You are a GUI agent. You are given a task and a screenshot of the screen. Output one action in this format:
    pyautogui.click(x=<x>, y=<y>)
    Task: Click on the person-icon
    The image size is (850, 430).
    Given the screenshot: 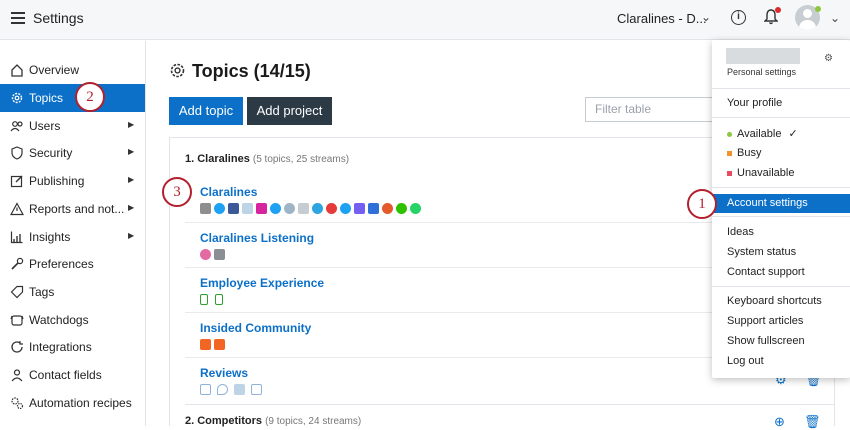 What is the action you would take?
    pyautogui.click(x=17, y=375)
    